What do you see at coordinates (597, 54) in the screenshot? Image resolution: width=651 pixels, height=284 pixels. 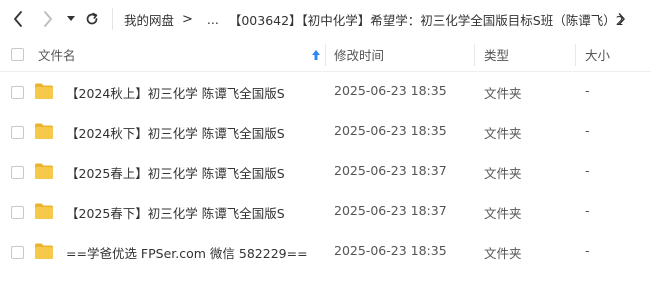 I see `column-header-size: 大小` at bounding box center [597, 54].